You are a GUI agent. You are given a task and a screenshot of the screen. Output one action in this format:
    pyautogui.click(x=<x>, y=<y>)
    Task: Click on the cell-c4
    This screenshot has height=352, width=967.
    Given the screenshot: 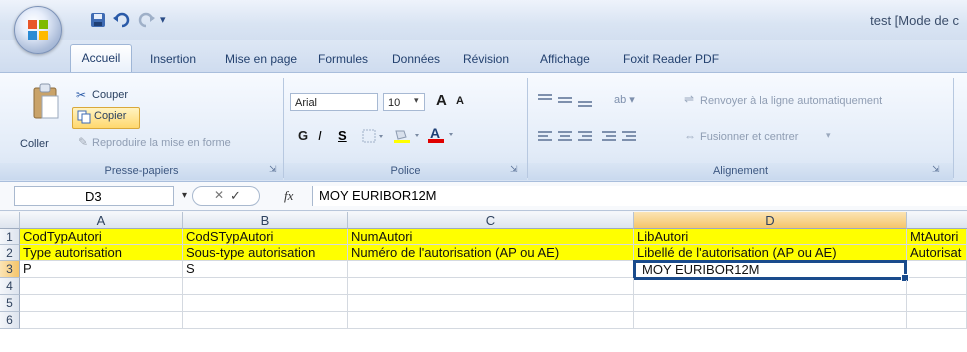 What is the action you would take?
    pyautogui.click(x=491, y=286)
    